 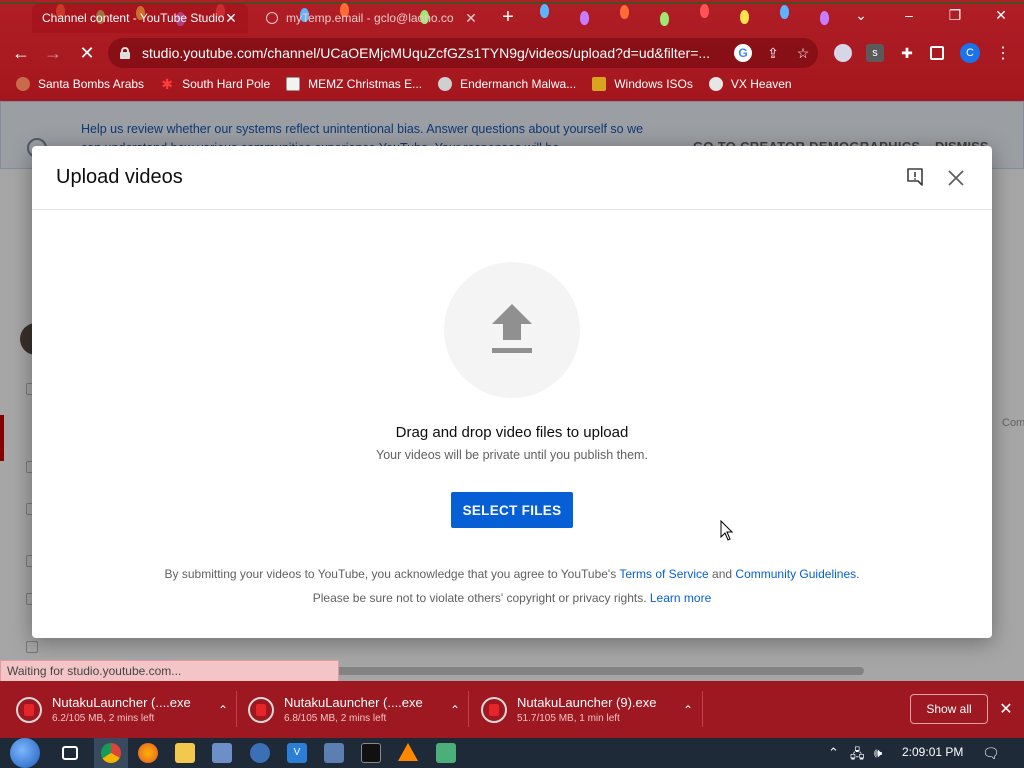 What do you see at coordinates (875, 53) in the screenshot?
I see `extension-s-icon: s` at bounding box center [875, 53].